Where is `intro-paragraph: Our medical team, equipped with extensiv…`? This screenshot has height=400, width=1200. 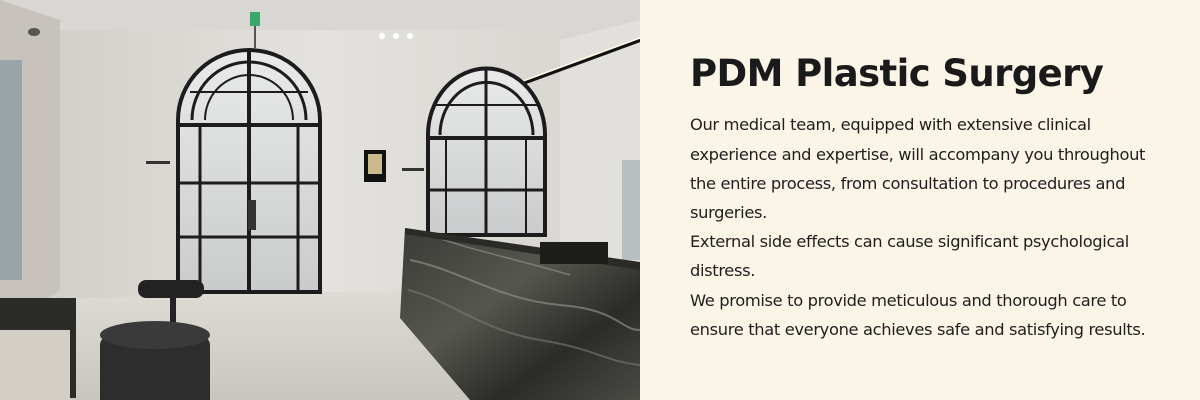 intro-paragraph: Our medical team, equipped with extensiv… is located at coordinates (918, 168).